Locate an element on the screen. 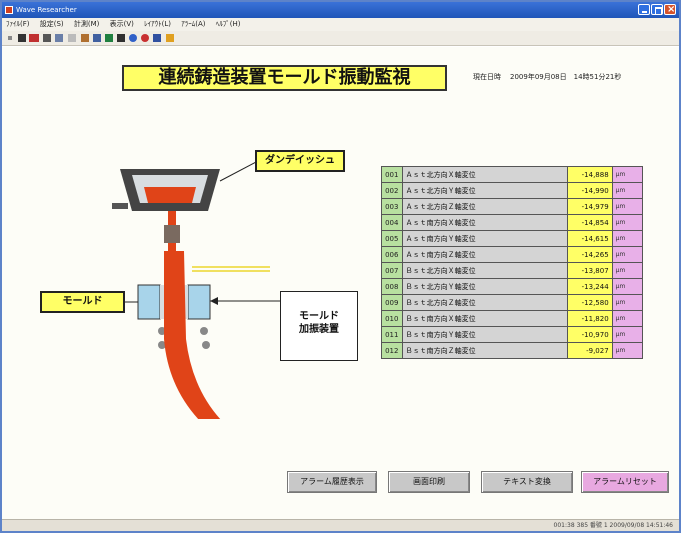  tundish-wall is located at coordinates (120, 206).